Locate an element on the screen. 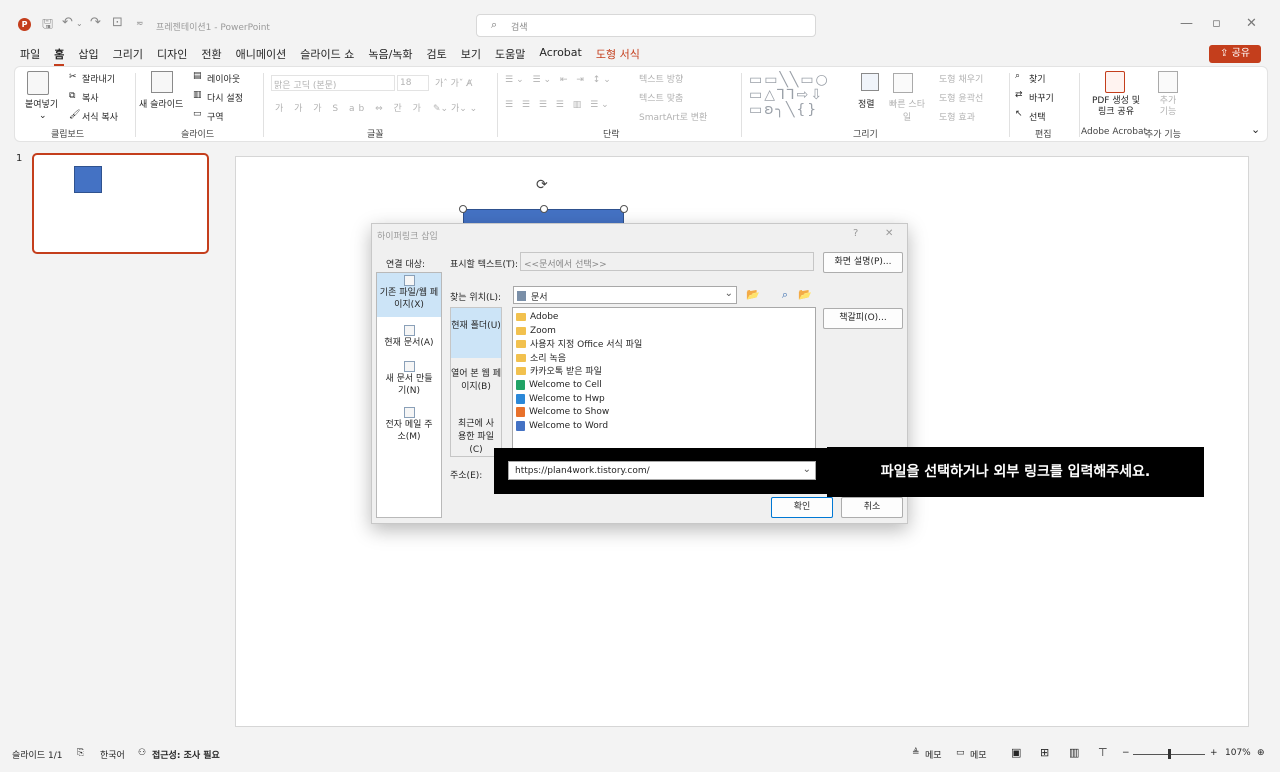 This screenshot has width=1280, height=772. normal-view-icon: ▣ is located at coordinates (1016, 752).